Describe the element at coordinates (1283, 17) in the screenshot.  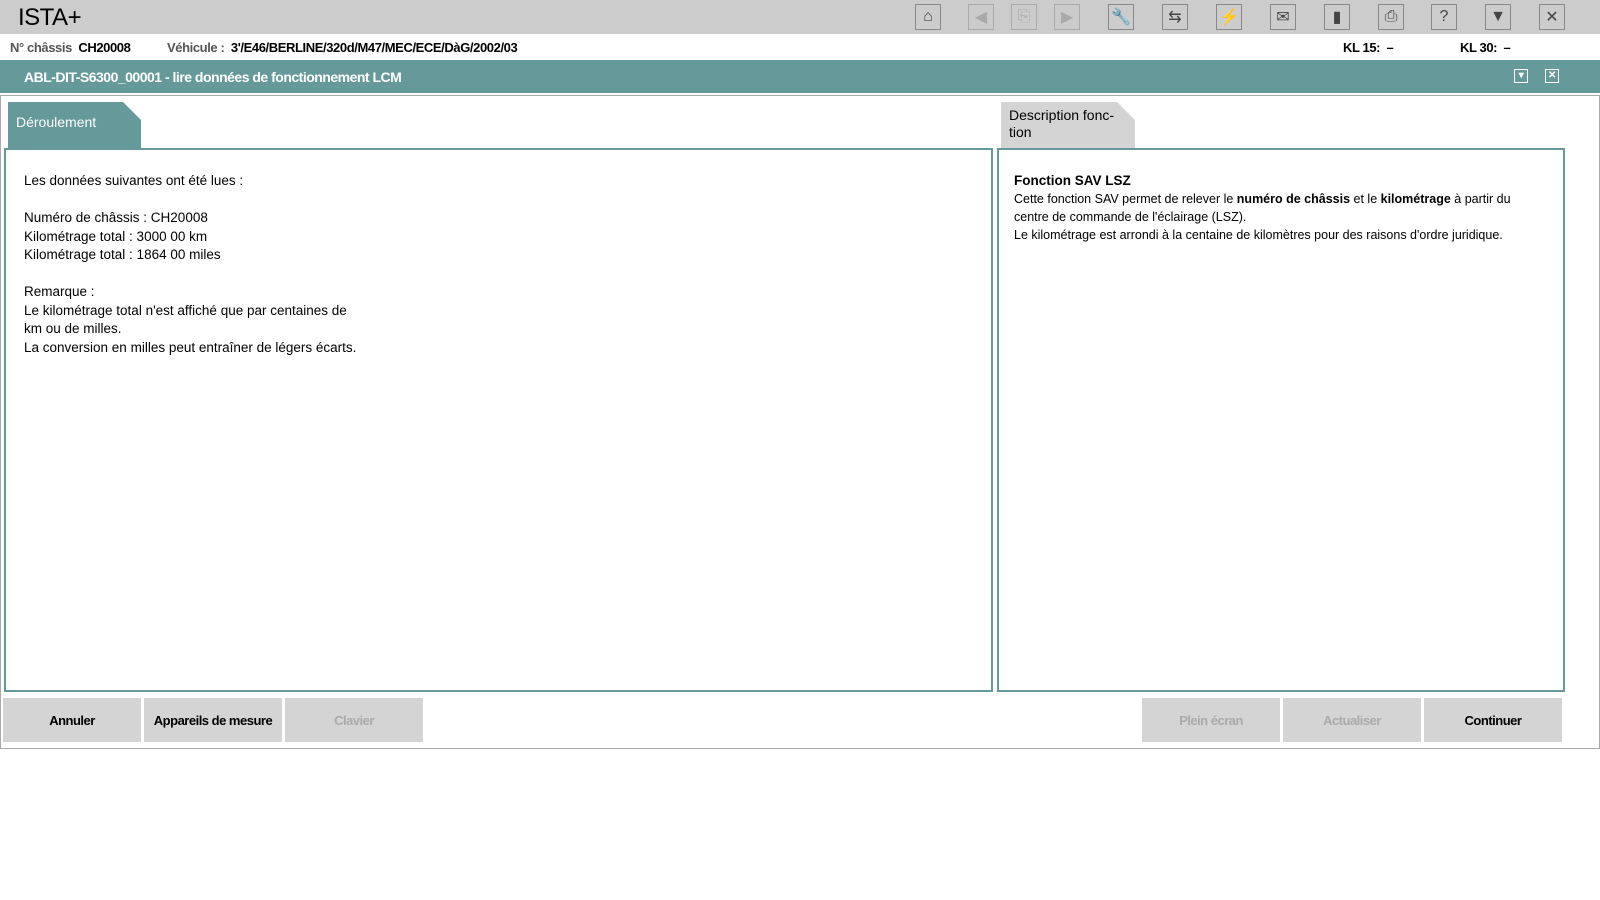
I see `mail-icon: ✉` at that location.